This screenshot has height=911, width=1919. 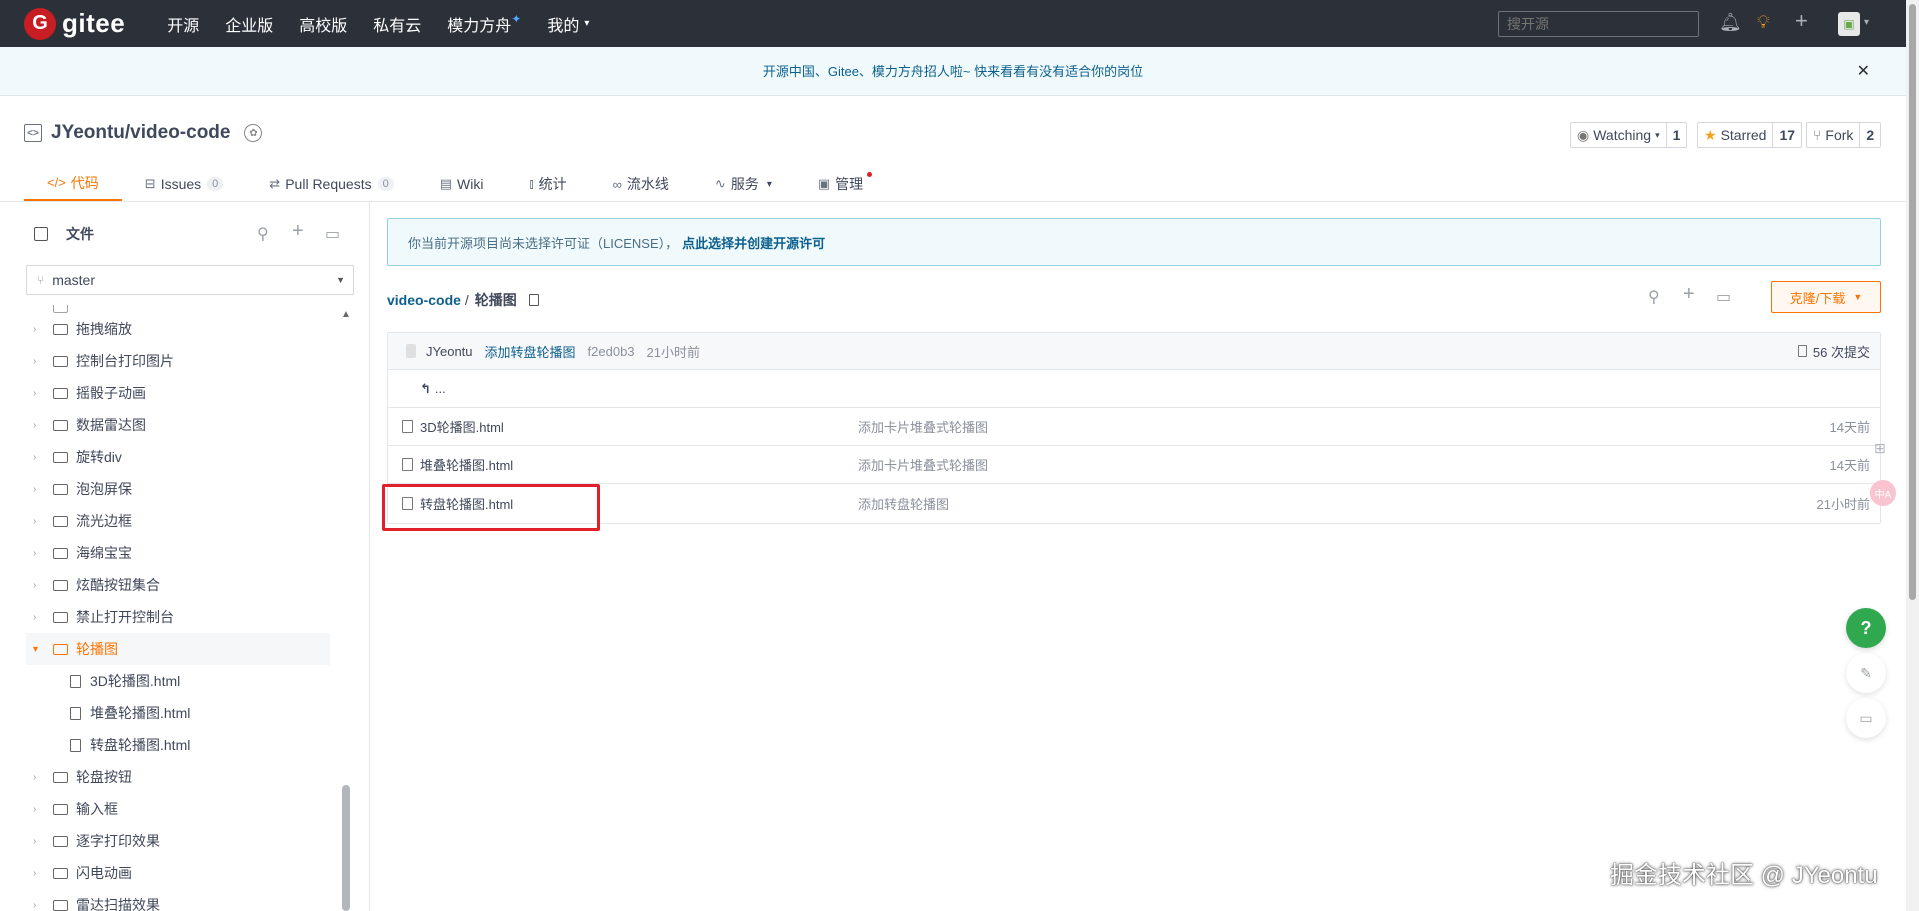 What do you see at coordinates (1598, 24) in the screenshot?
I see `search-input` at bounding box center [1598, 24].